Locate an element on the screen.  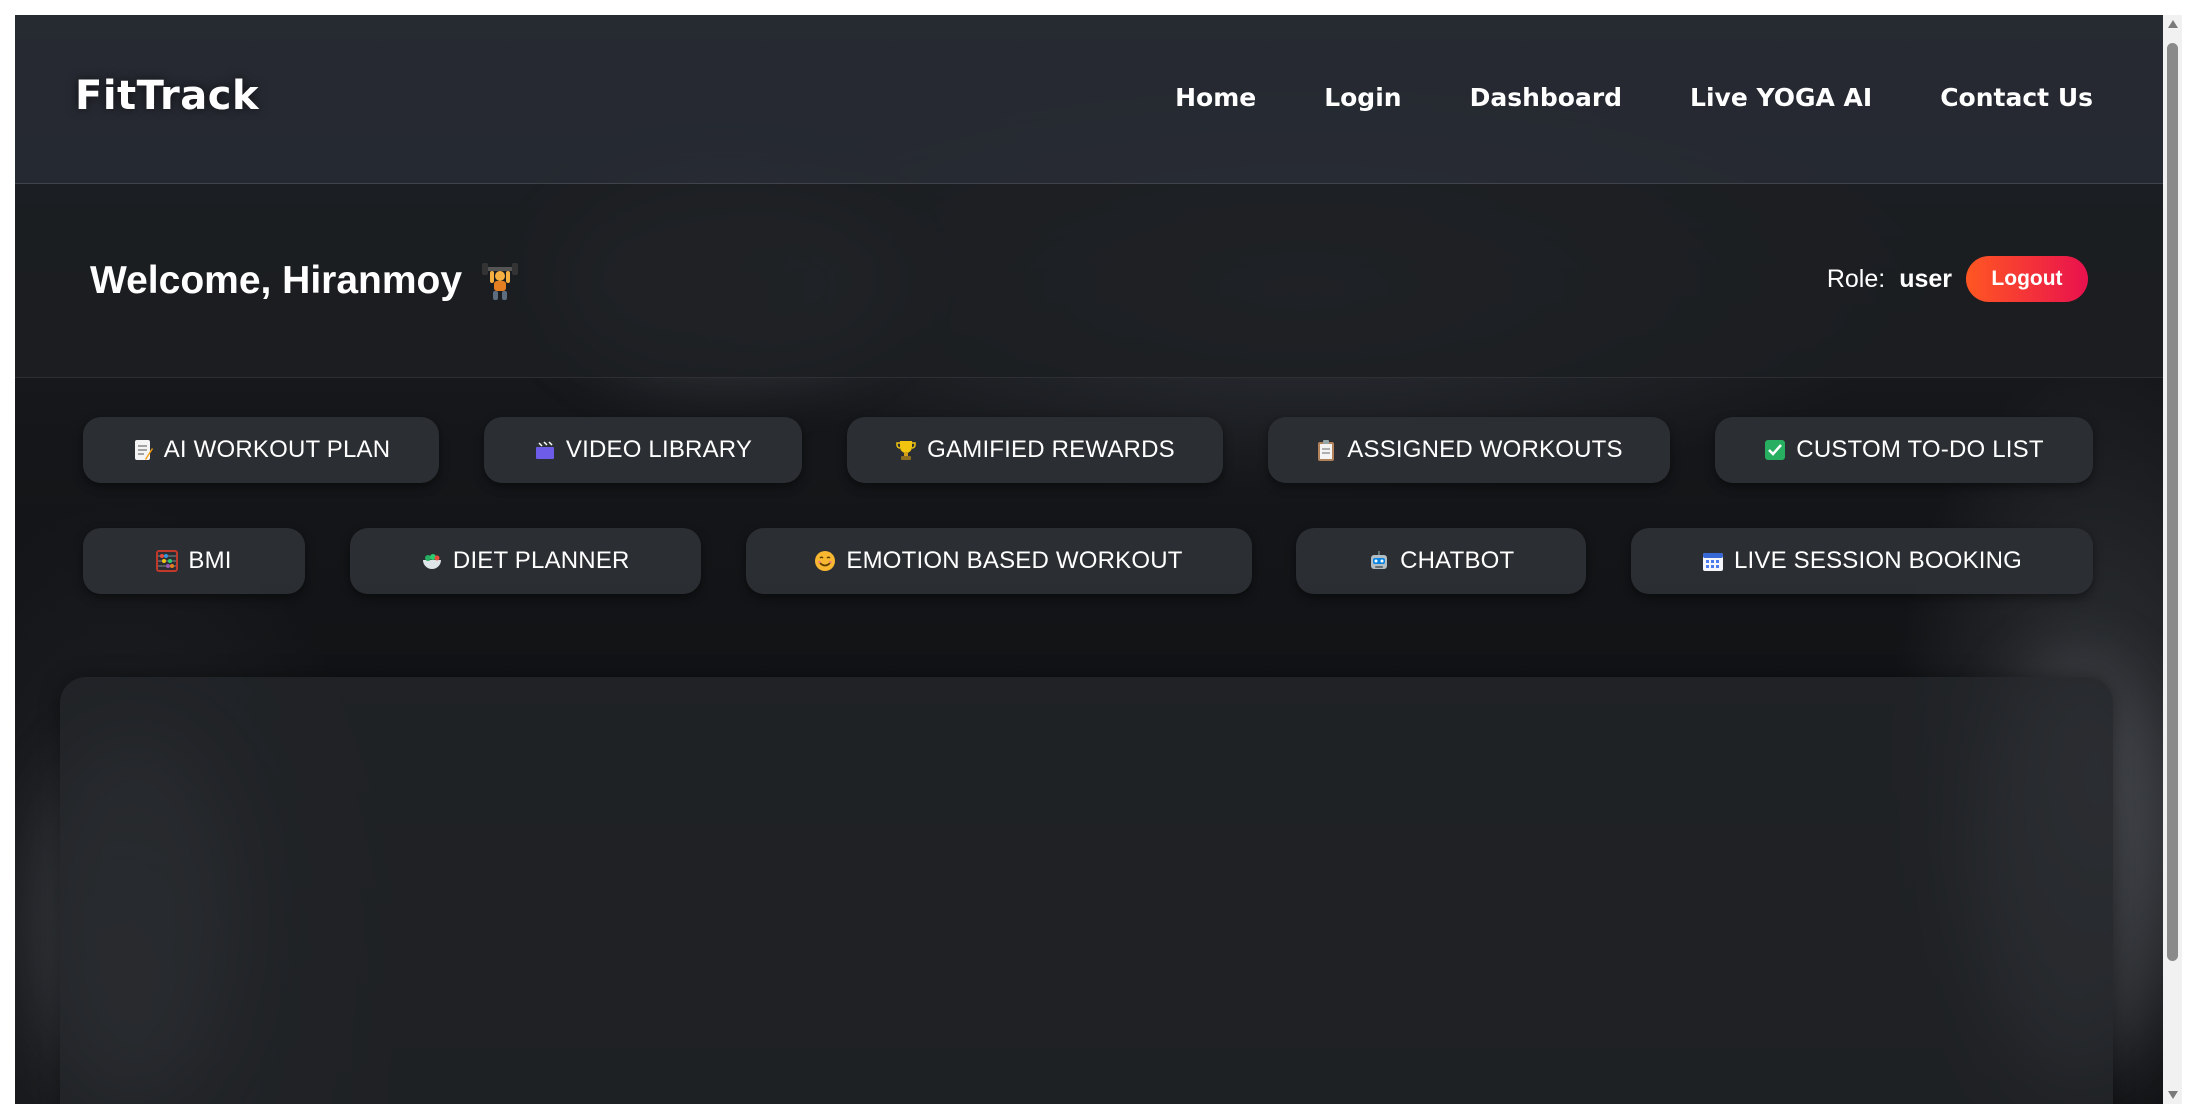
gamified-rewards-button: GAMIFIED REWARDS is located at coordinates (1035, 450).